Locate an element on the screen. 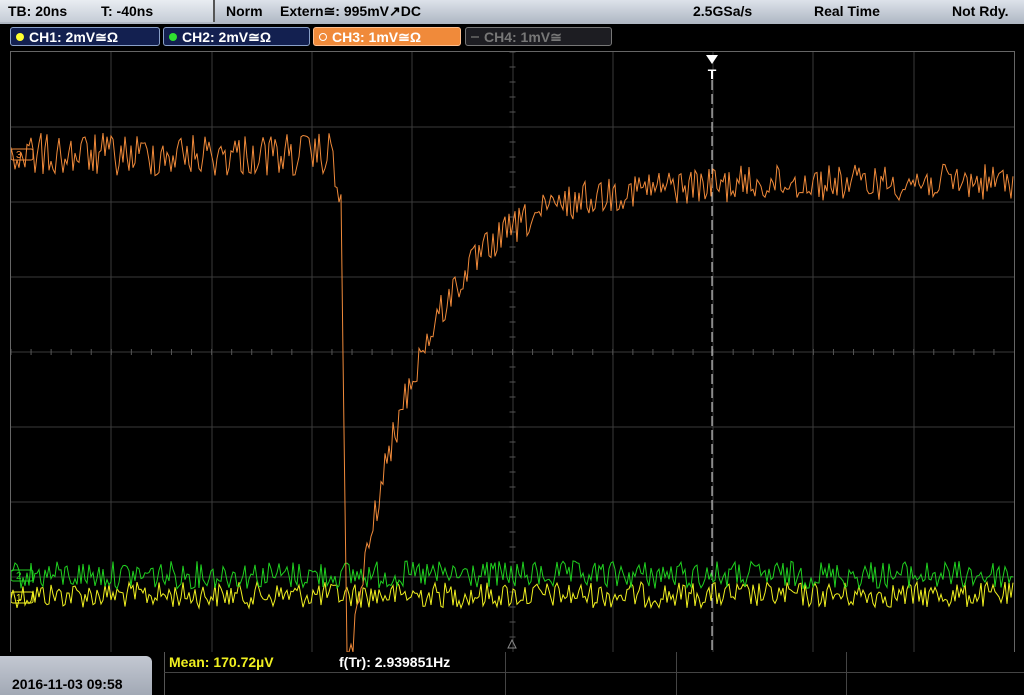 The height and width of the screenshot is (695, 1024). ch2-trace is located at coordinates (512, 575).